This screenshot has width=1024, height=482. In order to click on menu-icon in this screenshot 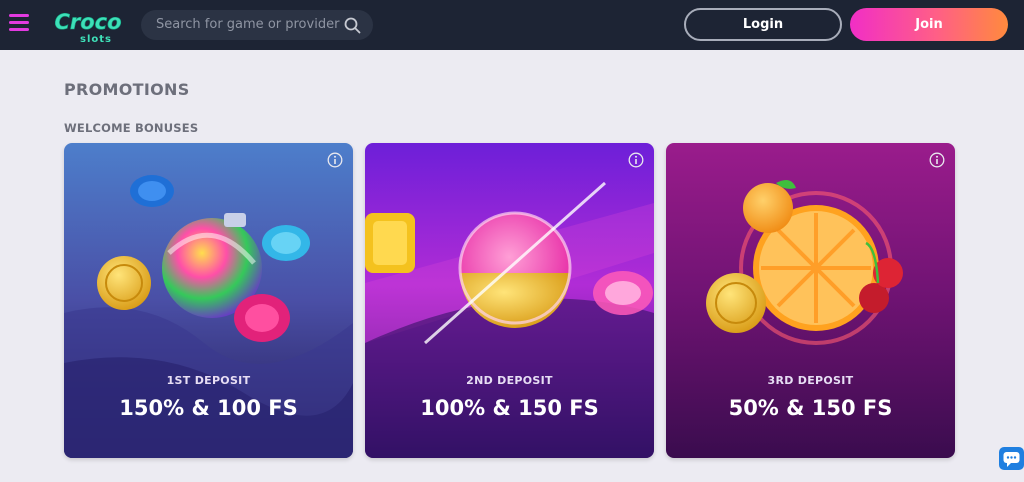, I will do `click(19, 24)`.